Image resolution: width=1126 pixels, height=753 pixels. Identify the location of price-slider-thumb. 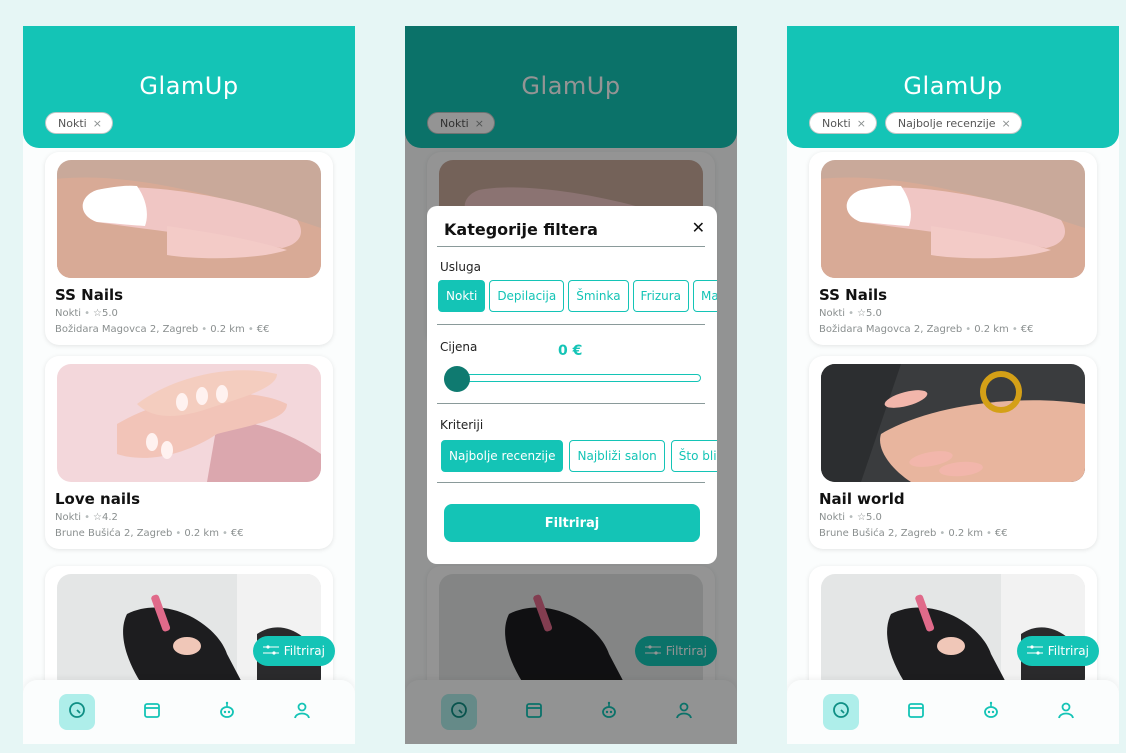
(457, 379).